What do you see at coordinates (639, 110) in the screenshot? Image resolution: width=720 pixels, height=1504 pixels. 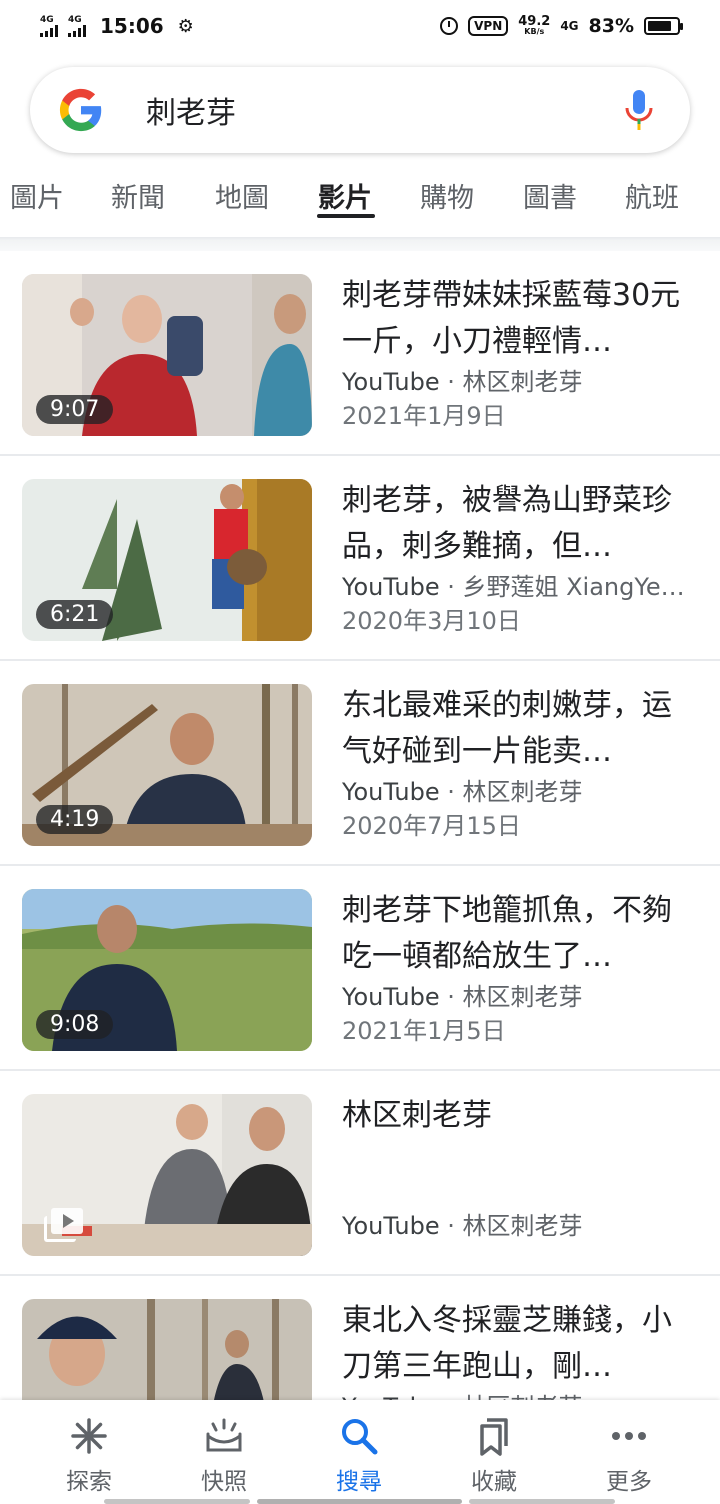 I see `mic-icon` at bounding box center [639, 110].